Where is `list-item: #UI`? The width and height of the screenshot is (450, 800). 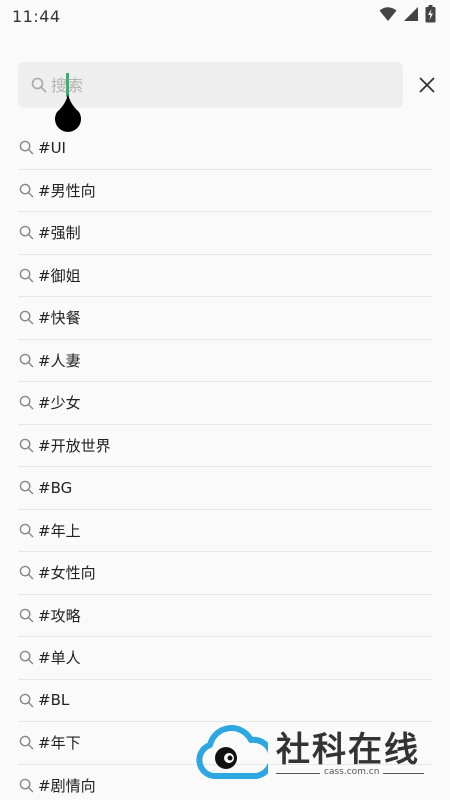 list-item: #UI is located at coordinates (225, 148).